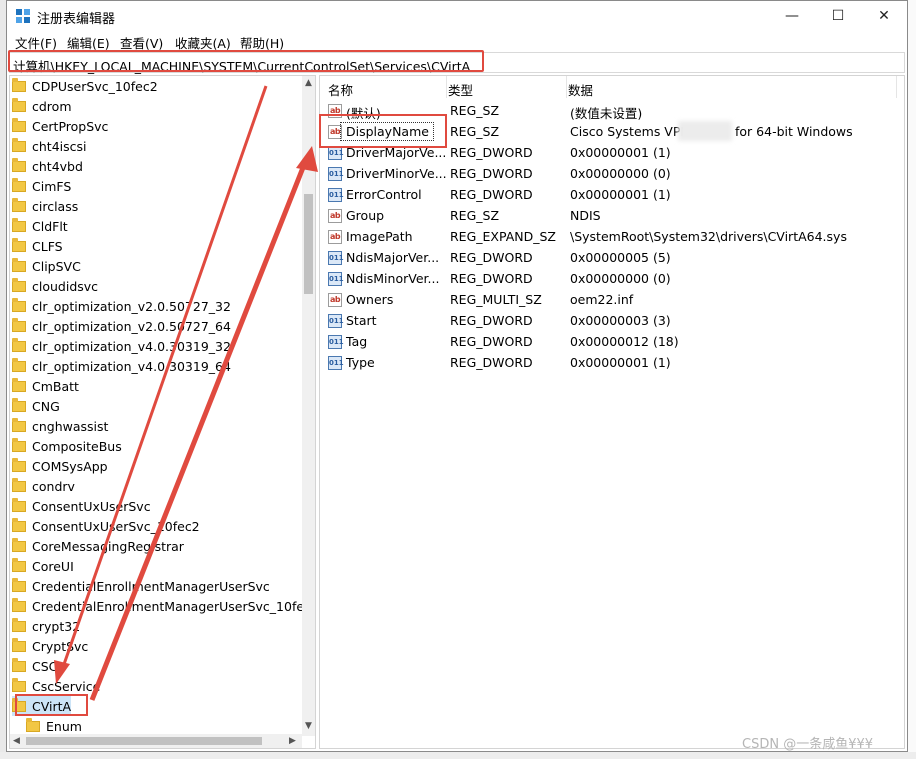  Describe the element at coordinates (42, 106) in the screenshot. I see `tree-item: cdrom` at that location.